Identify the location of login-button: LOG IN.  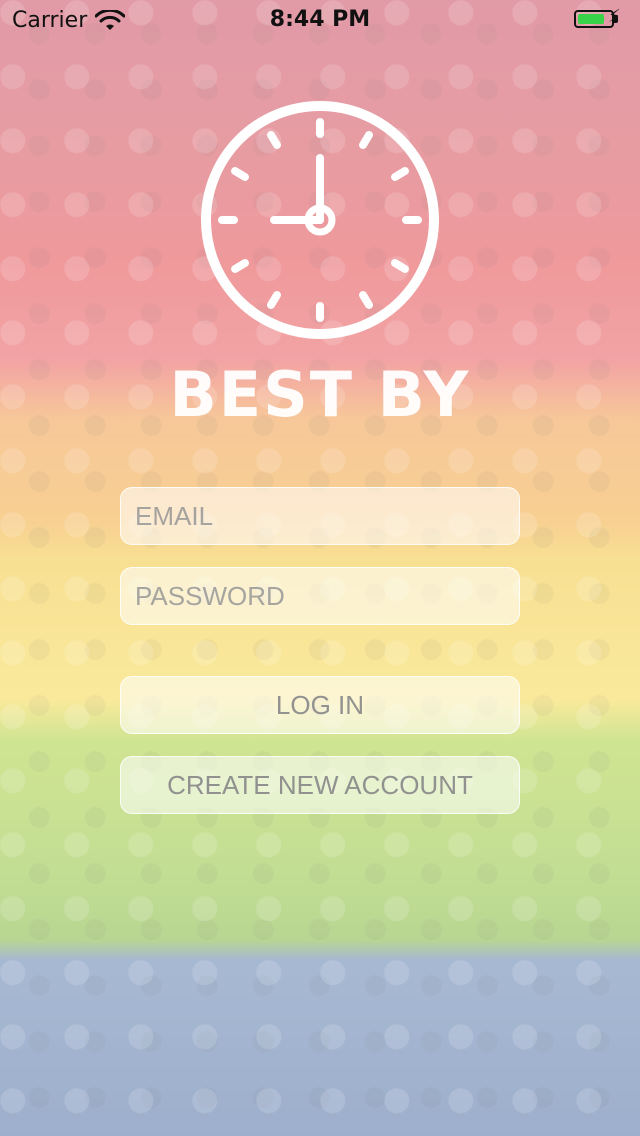
(320, 705).